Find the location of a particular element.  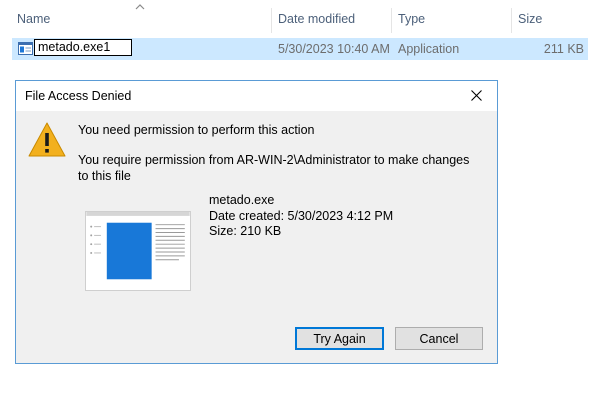

close-button is located at coordinates (477, 96).